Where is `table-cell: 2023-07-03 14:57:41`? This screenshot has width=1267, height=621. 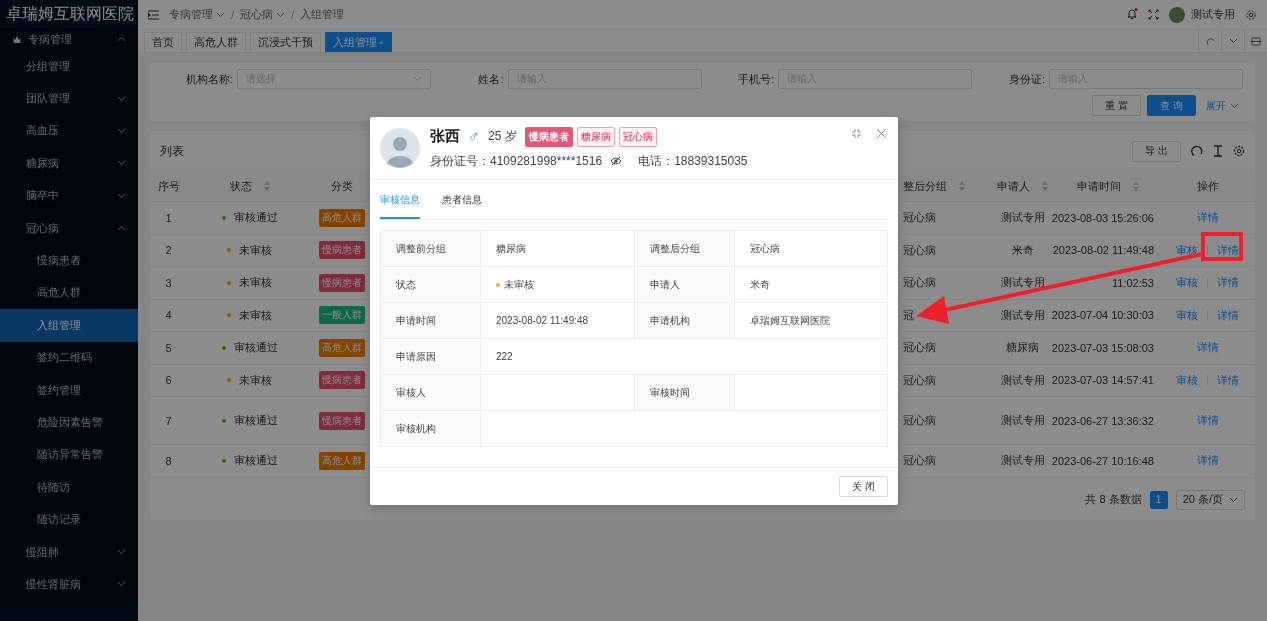
table-cell: 2023-07-03 14:57:41 is located at coordinates (1102, 380).